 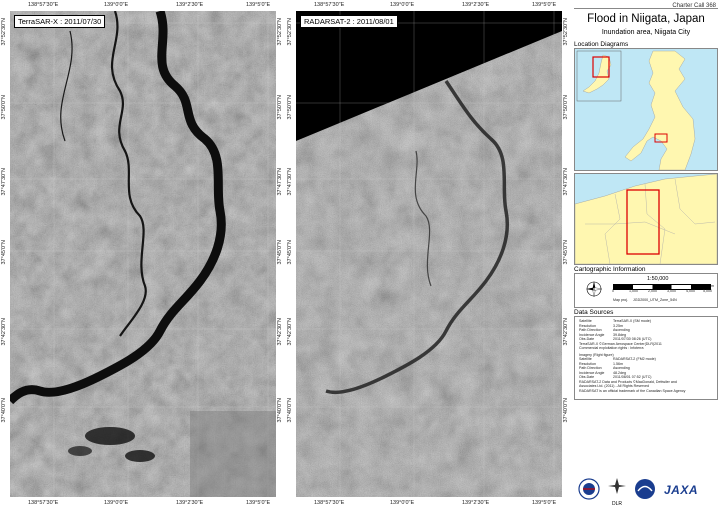 What do you see at coordinates (690, 291) in the screenshot?
I see `scale-tick: 4,000` at bounding box center [690, 291].